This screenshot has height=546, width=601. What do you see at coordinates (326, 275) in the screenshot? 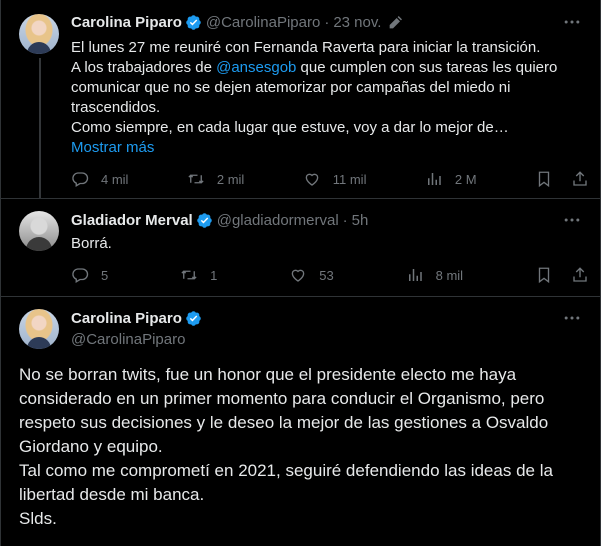
I see `like-count: 53` at bounding box center [326, 275].